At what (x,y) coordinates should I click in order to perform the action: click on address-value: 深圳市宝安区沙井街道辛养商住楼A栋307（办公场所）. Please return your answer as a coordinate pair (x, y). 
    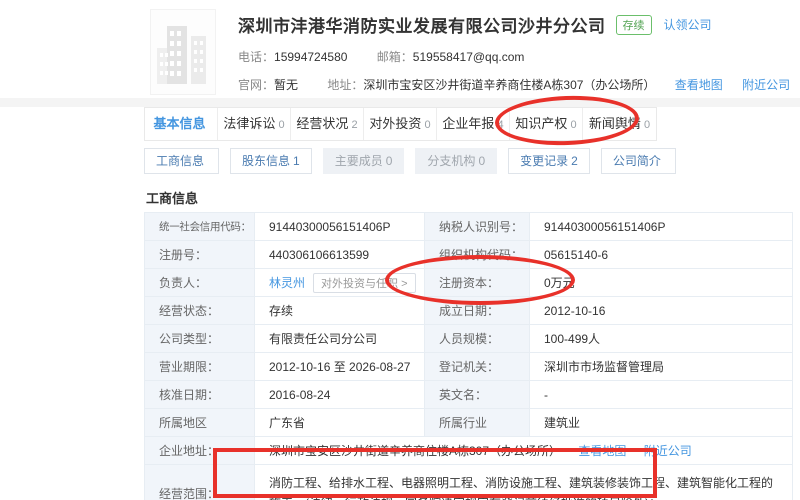
    Looking at the image, I should click on (509, 85).